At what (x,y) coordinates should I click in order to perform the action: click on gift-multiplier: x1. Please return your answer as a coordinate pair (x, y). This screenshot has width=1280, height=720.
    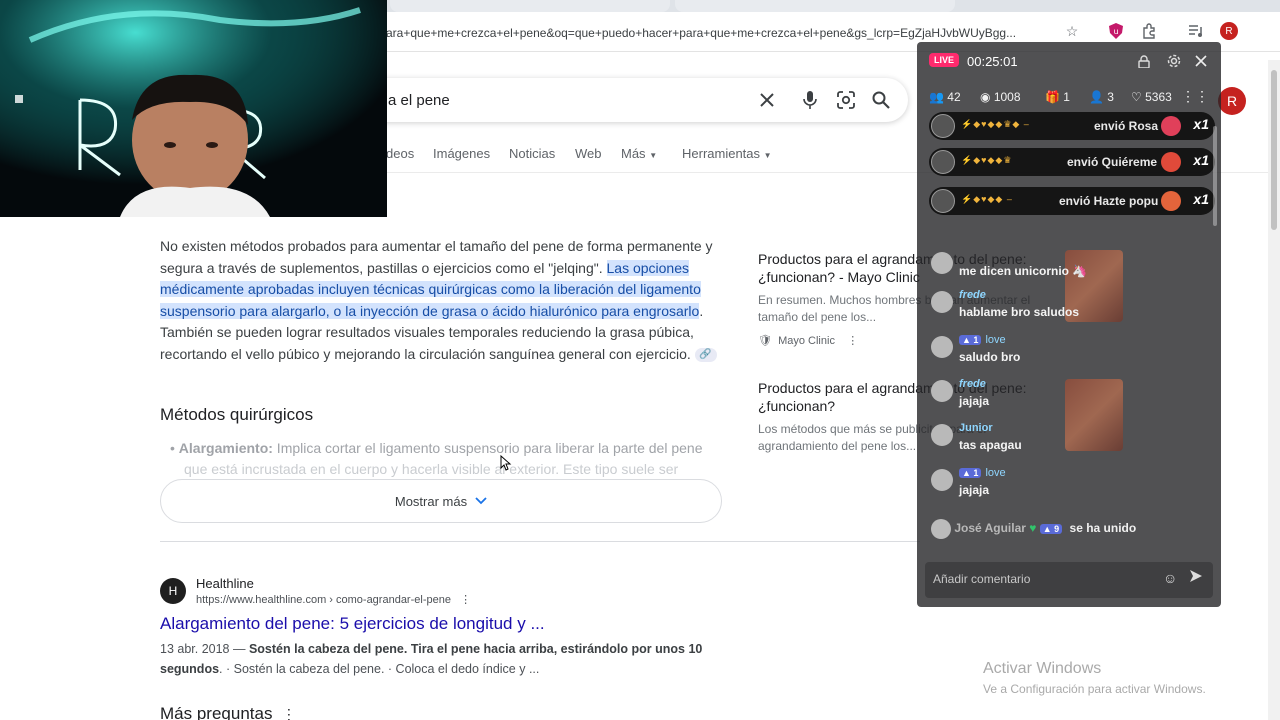
    Looking at the image, I should click on (1201, 199).